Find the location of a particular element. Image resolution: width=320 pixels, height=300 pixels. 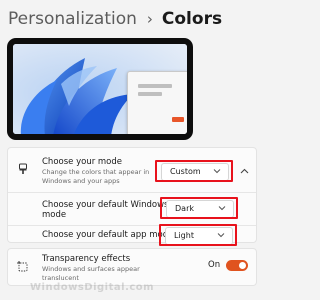

transparency-icon is located at coordinates (22, 266).